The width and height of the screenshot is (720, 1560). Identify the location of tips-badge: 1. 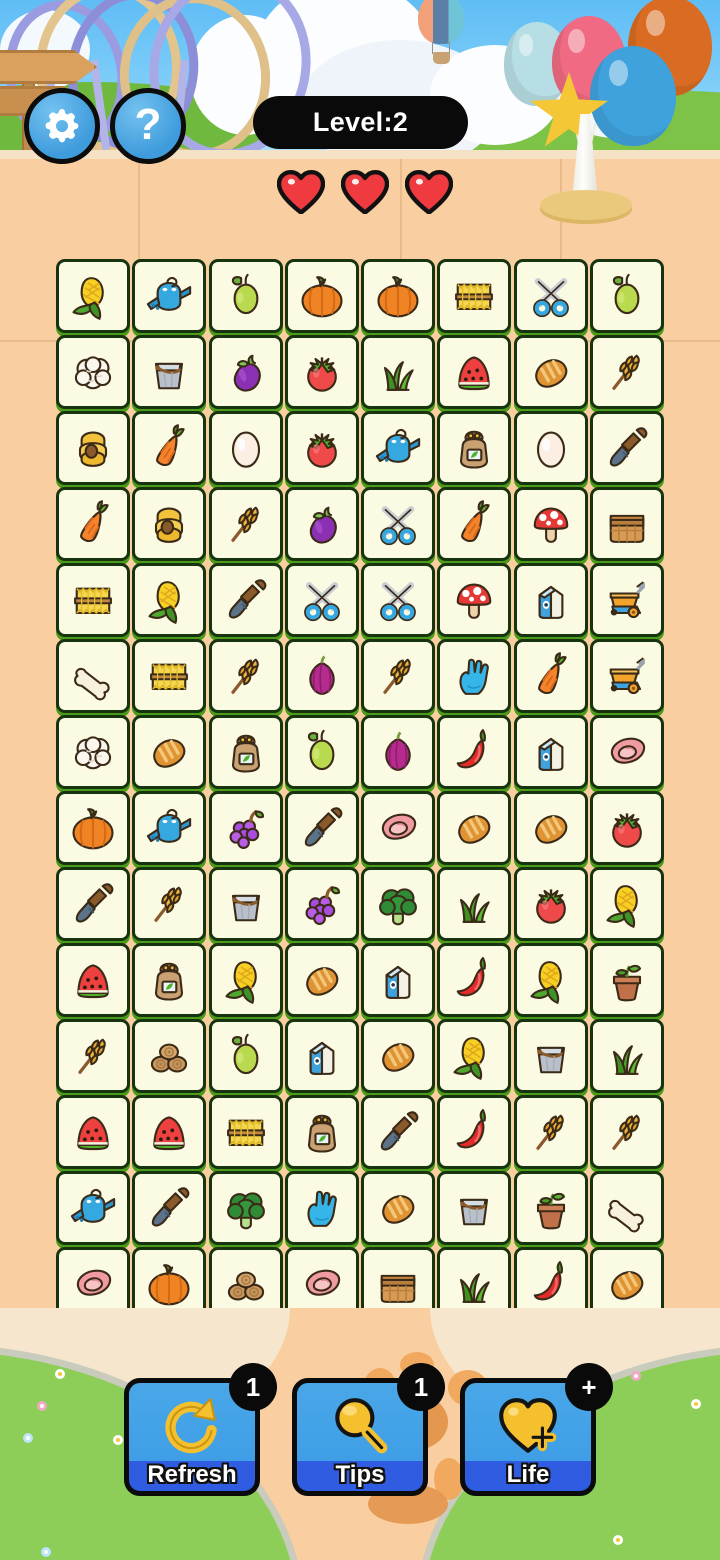
(421, 1387).